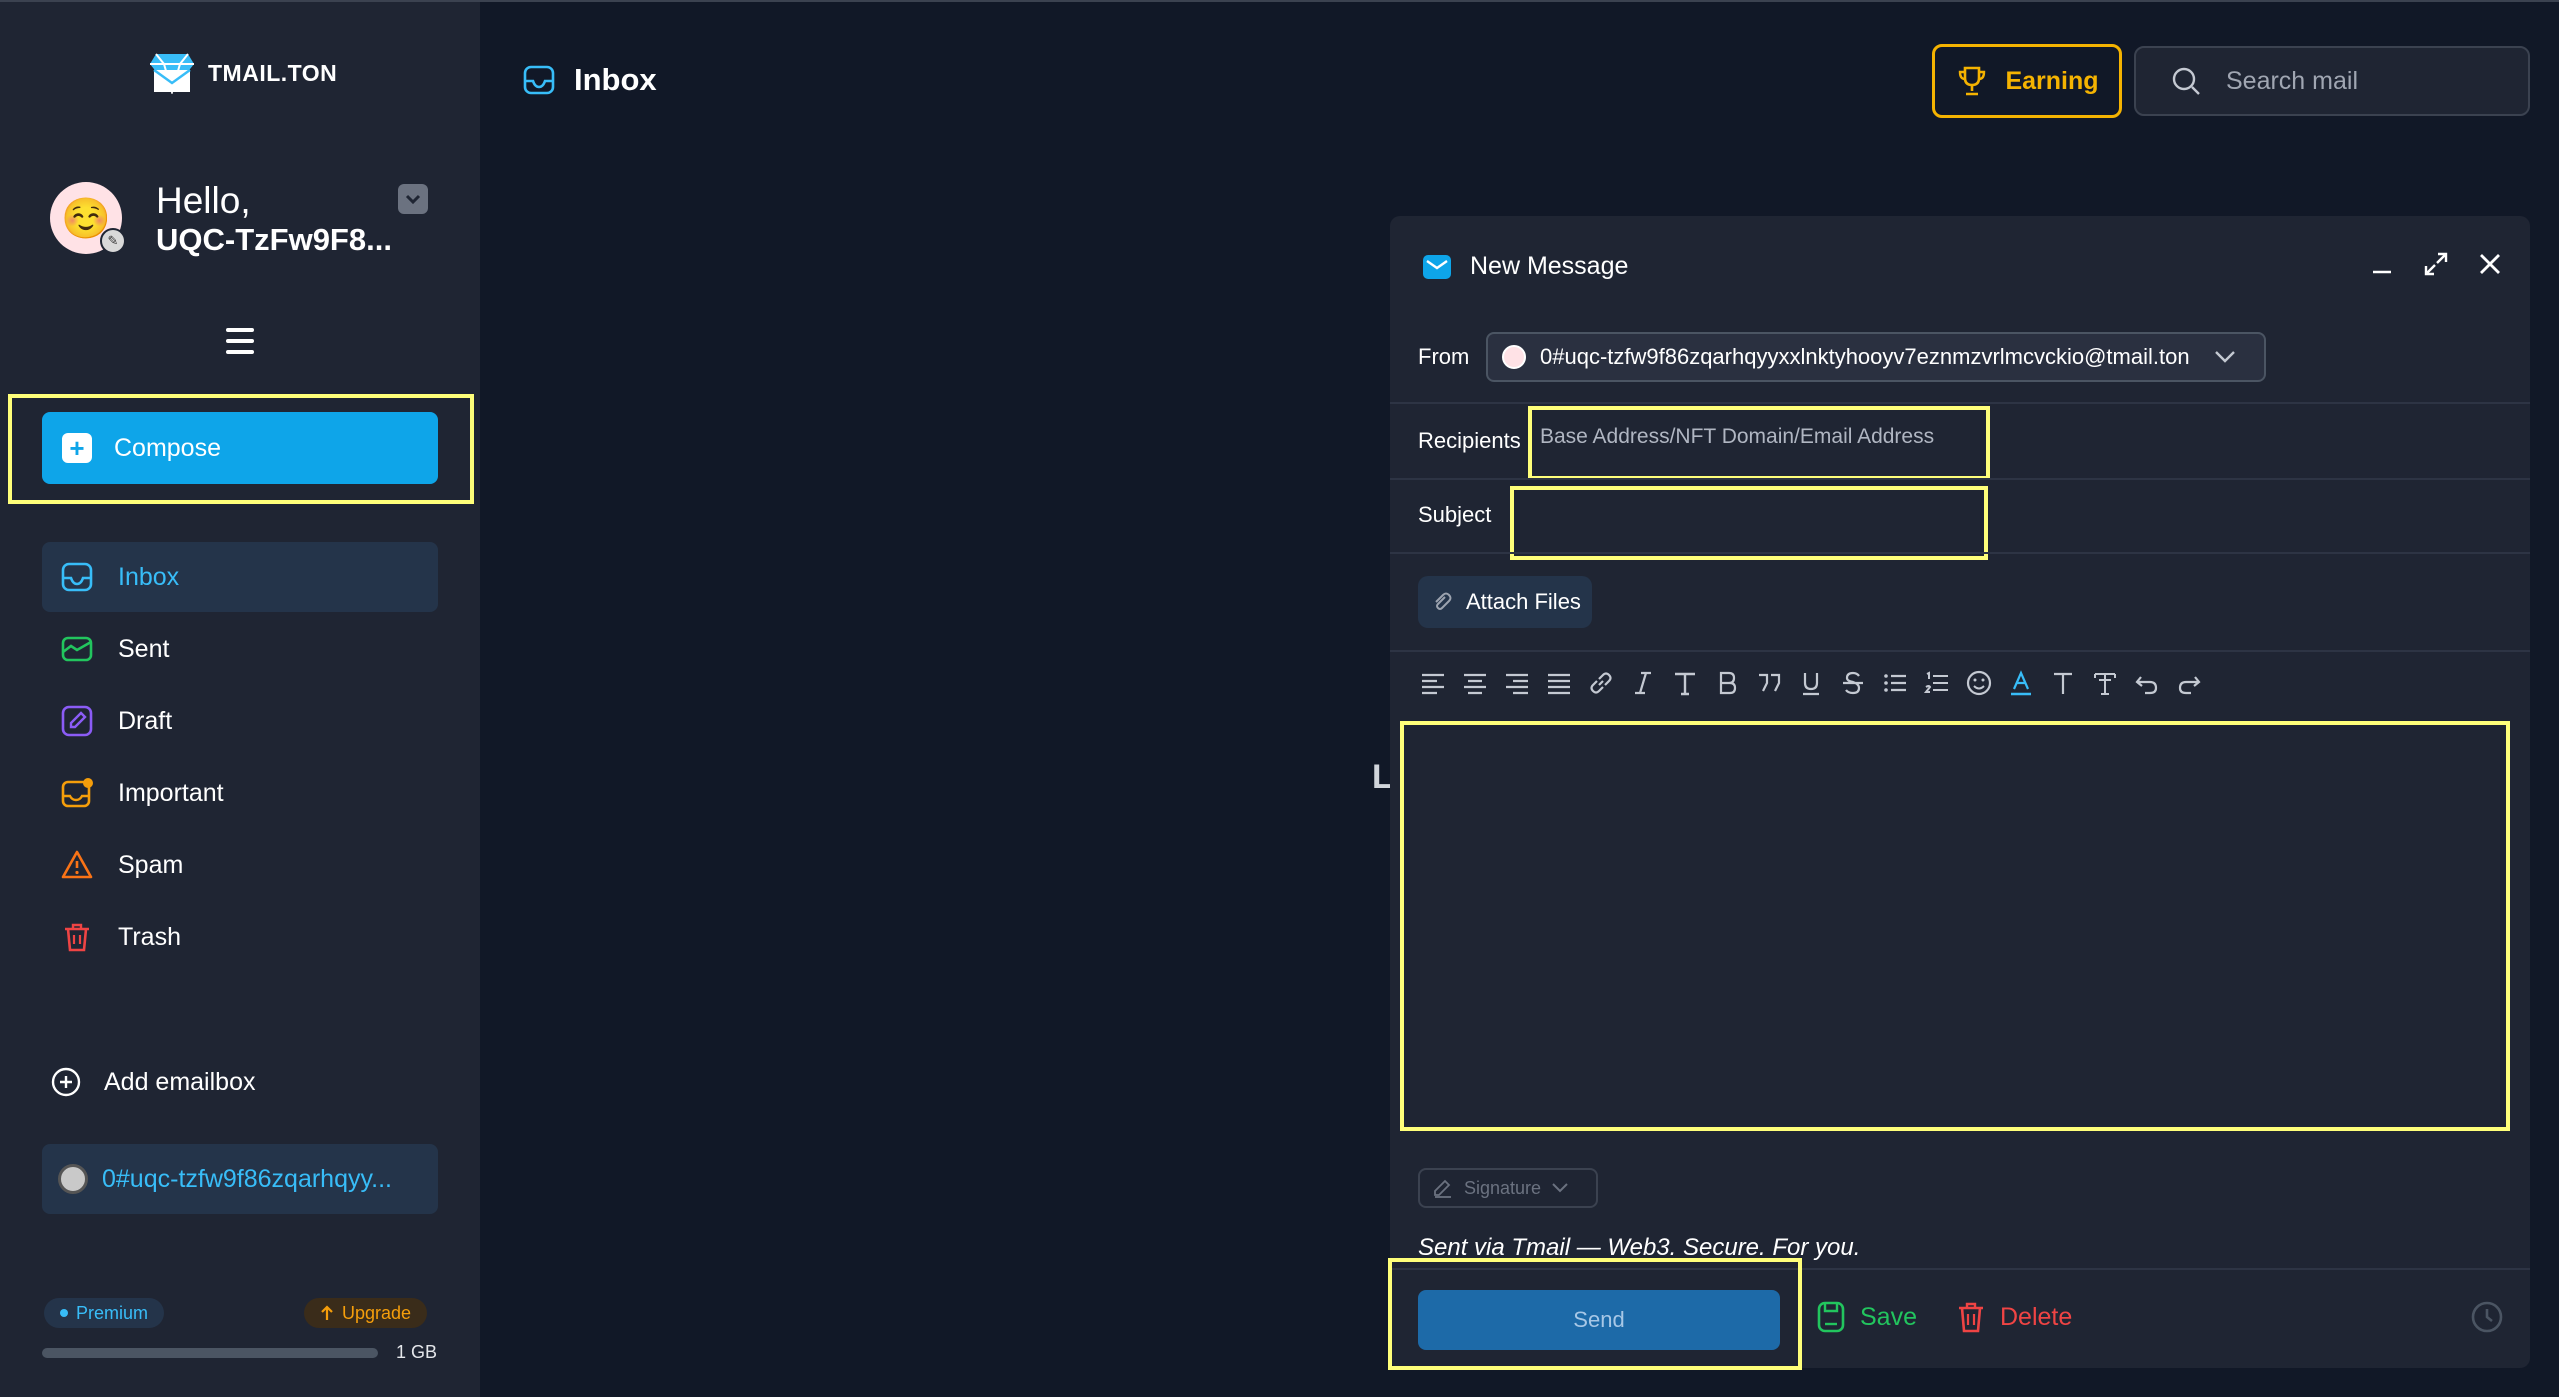  I want to click on add-emailbox-button: Add emailbox, so click(152, 1082).